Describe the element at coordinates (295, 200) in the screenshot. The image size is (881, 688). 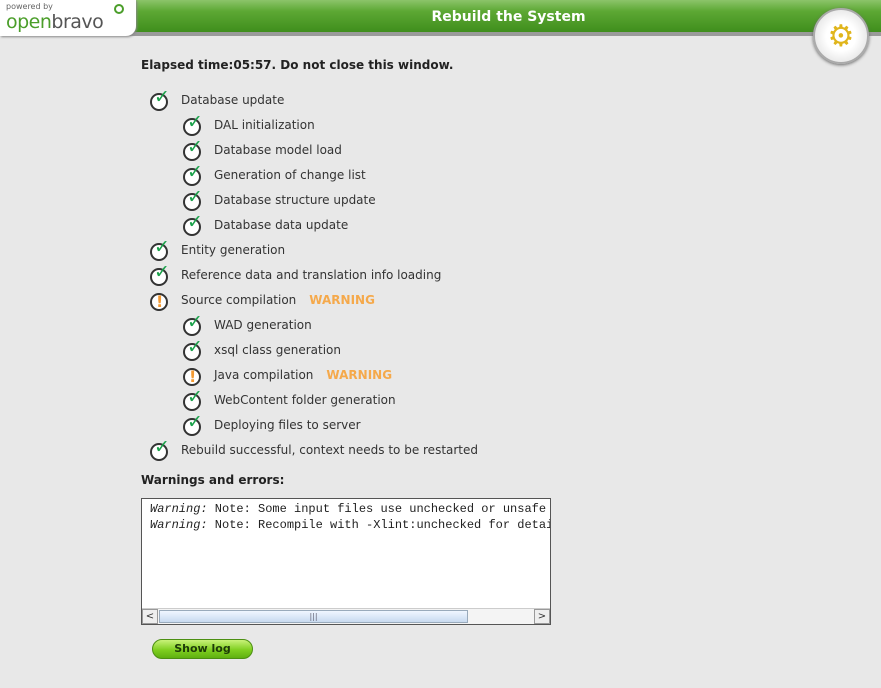
I see `step-label: Database structure update` at that location.